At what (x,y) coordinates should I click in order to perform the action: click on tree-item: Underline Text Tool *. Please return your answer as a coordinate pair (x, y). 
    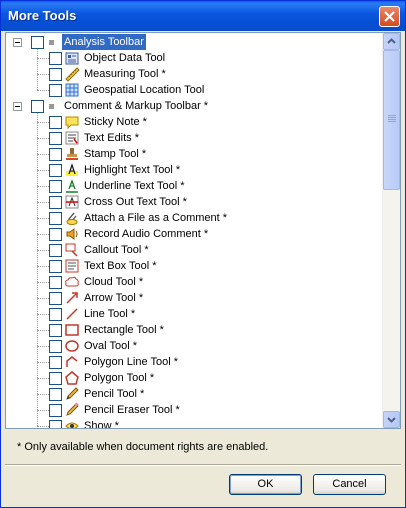
    Looking at the image, I should click on (195, 186).